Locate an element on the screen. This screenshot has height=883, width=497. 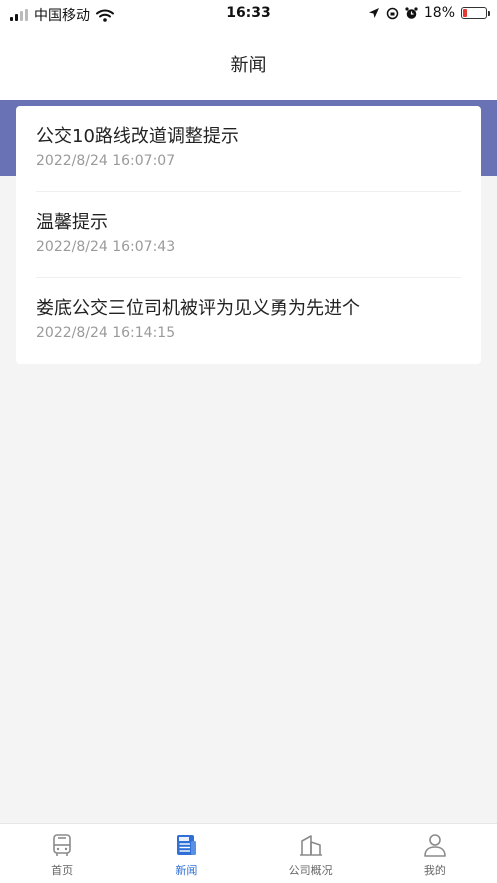
news-title: 温馨提示 is located at coordinates (72, 222).